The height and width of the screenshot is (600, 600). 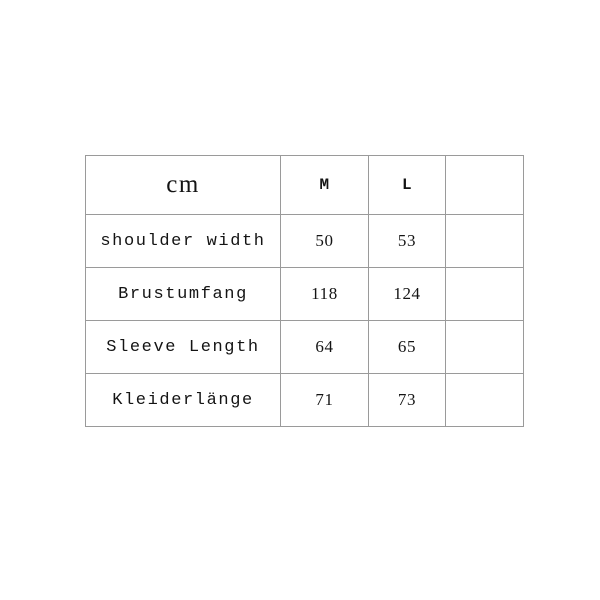 What do you see at coordinates (484, 241) in the screenshot?
I see `value-shoulder-width-extra` at bounding box center [484, 241].